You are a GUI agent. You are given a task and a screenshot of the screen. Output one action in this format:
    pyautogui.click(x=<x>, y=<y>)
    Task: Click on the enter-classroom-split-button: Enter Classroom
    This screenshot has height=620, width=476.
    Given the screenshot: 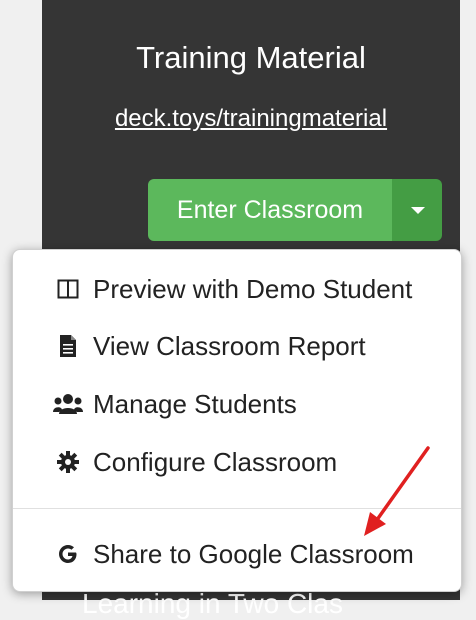 What is the action you would take?
    pyautogui.click(x=295, y=210)
    